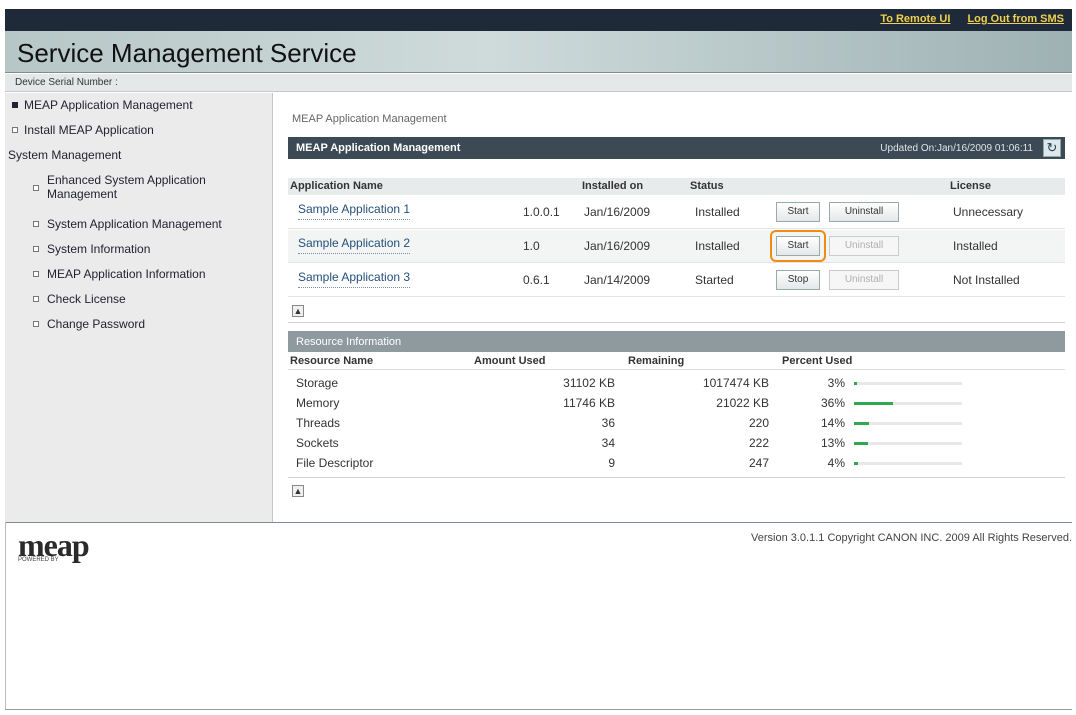 This screenshot has width=1076, height=715. What do you see at coordinates (66, 82) in the screenshot?
I see `serial-label: Device Serial Number :` at bounding box center [66, 82].